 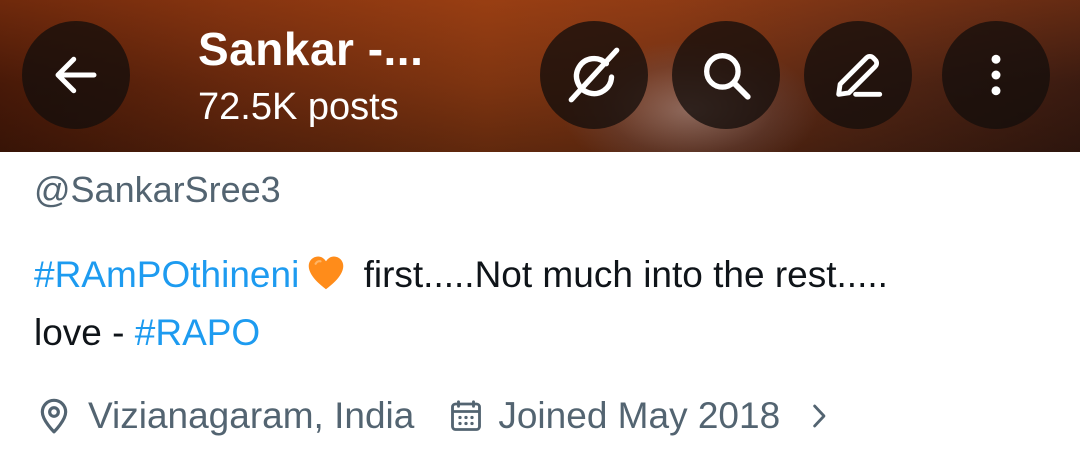 I want to click on joined-date: Joined May 2018, so click(x=639, y=415).